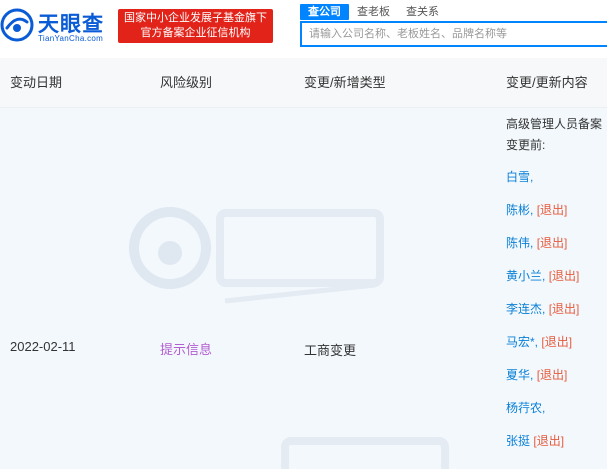 The image size is (607, 469). What do you see at coordinates (525, 309) in the screenshot?
I see `person-name: 李连杰,` at bounding box center [525, 309].